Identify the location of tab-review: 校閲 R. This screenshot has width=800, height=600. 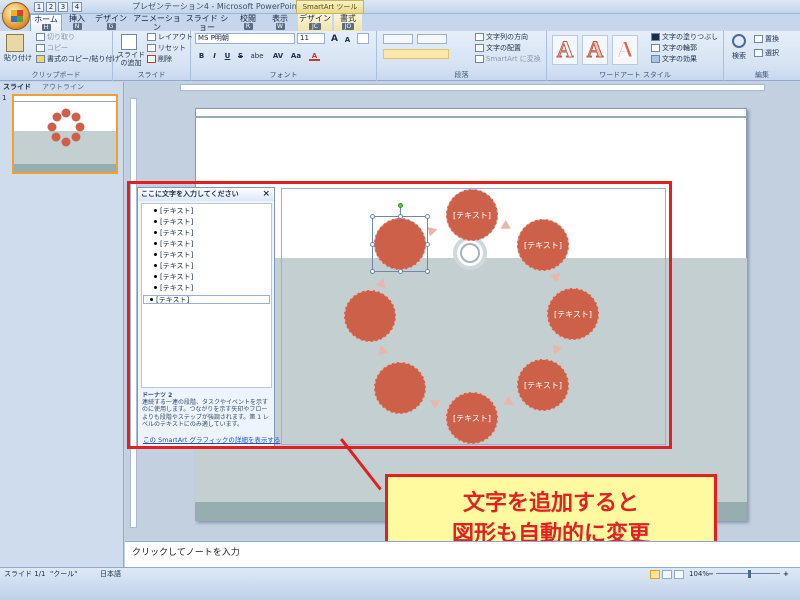
(248, 22).